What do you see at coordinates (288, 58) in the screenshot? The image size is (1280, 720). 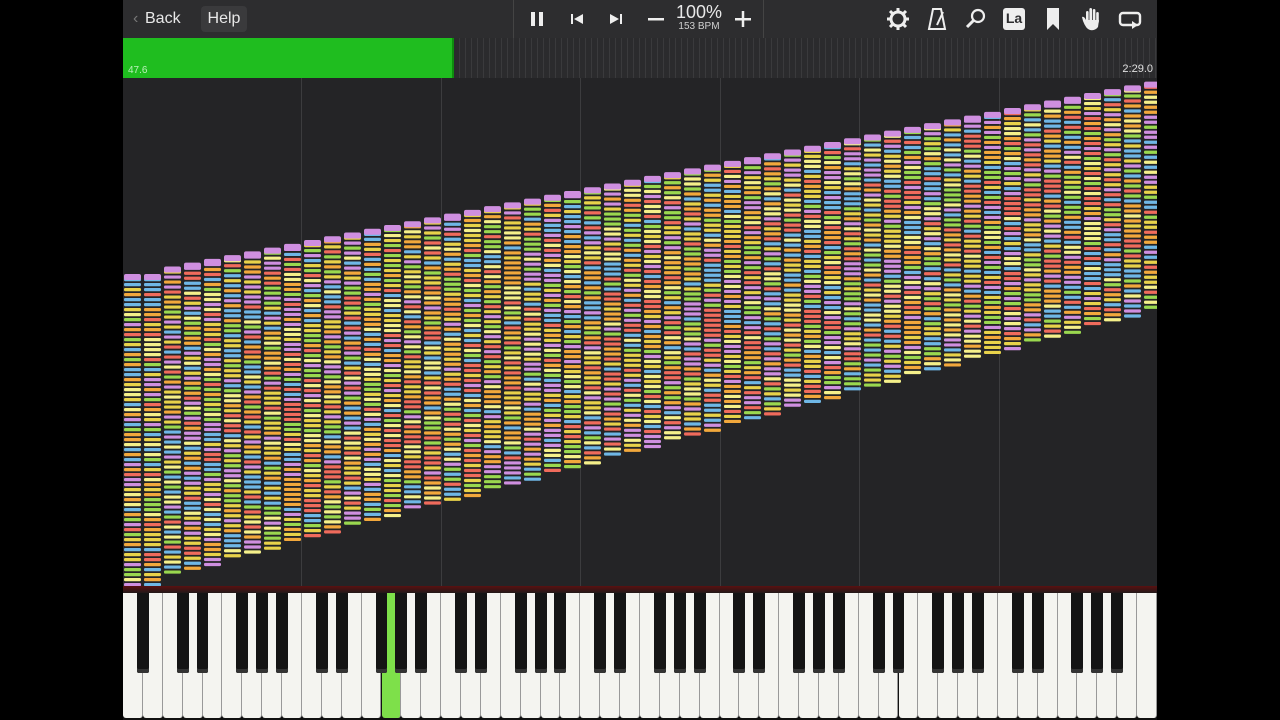 I see `progress-fill` at bounding box center [288, 58].